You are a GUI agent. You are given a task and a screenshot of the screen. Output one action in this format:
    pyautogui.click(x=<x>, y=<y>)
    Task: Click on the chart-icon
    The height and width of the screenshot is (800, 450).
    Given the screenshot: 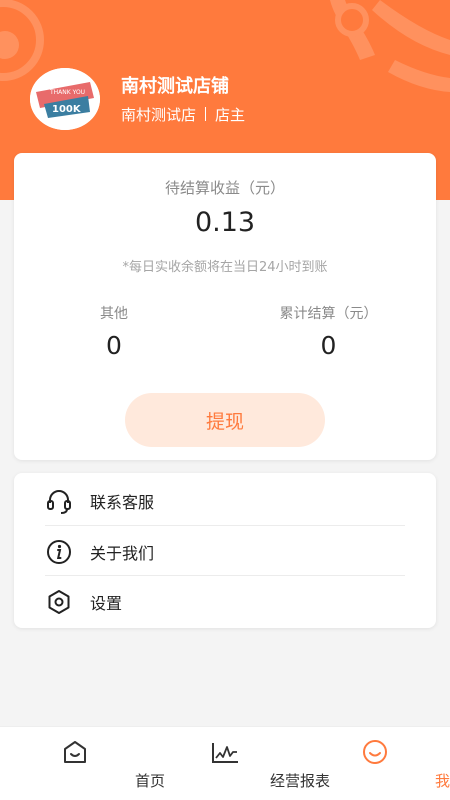 What is the action you would take?
    pyautogui.click(x=225, y=752)
    